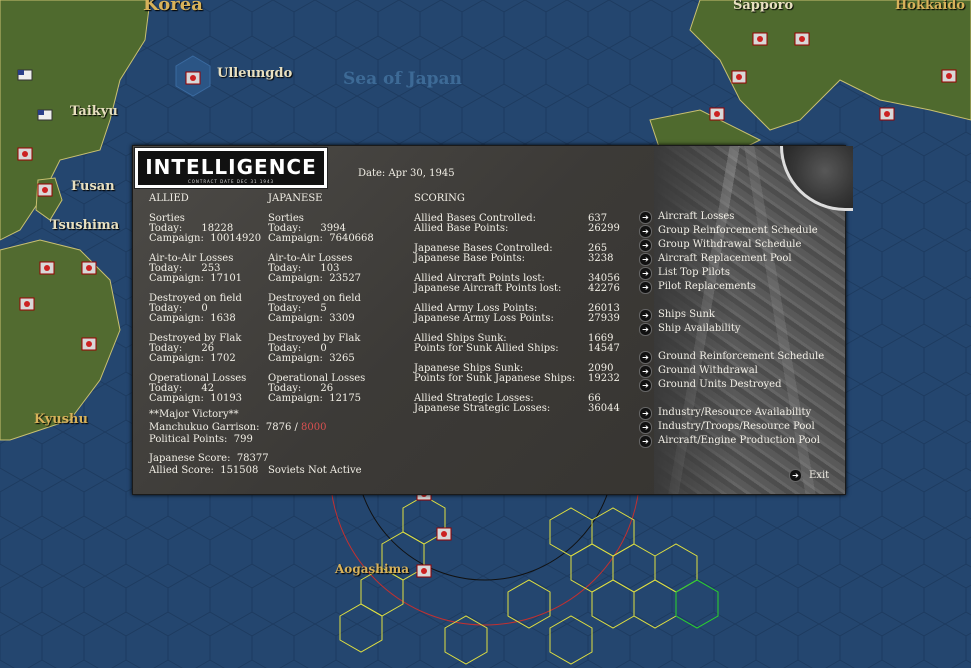 This screenshot has height=668, width=971. Describe the element at coordinates (204, 470) in the screenshot. I see `allied-score: Allied Score: 151508` at that location.